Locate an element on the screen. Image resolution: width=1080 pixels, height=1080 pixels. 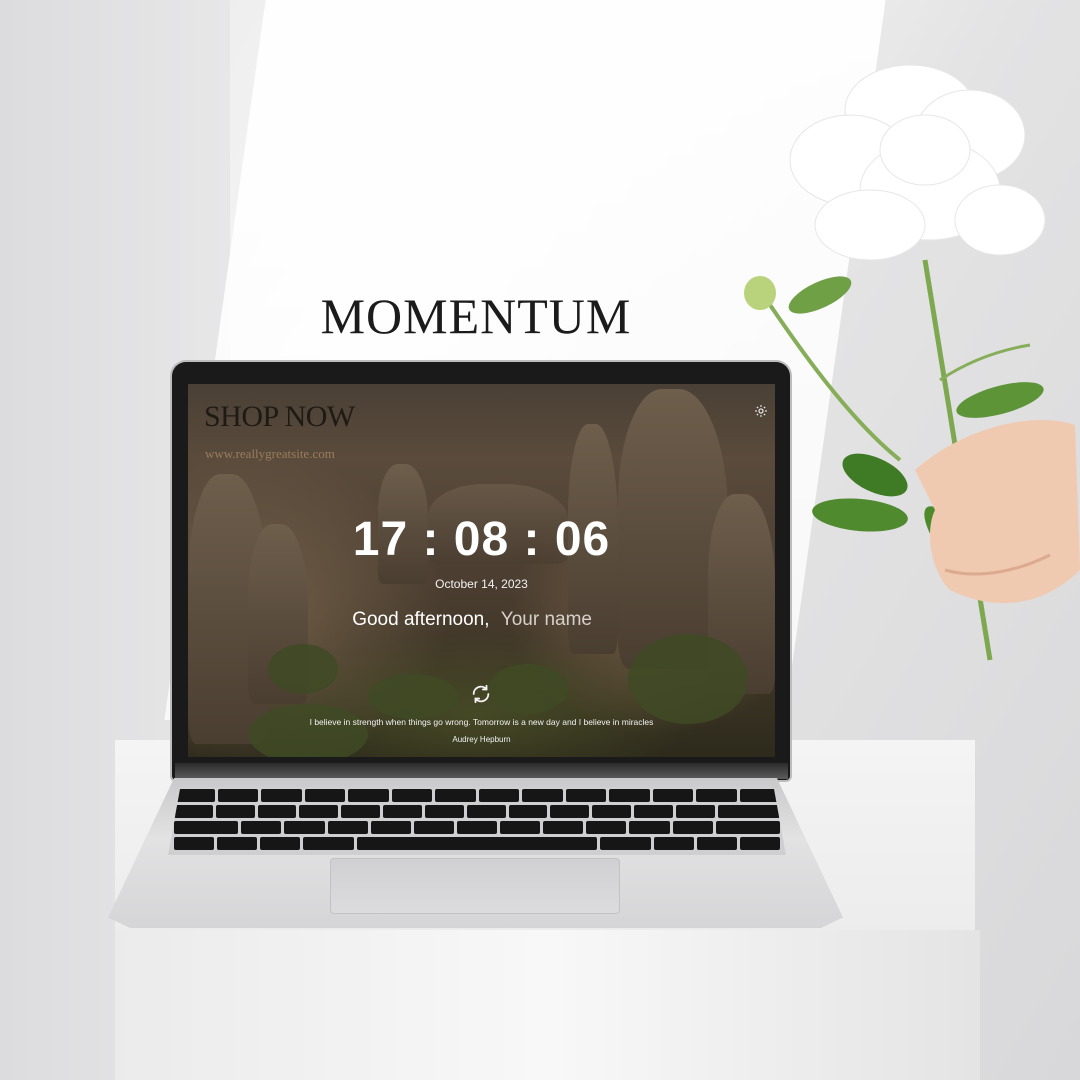
gear-icon is located at coordinates (761, 411).